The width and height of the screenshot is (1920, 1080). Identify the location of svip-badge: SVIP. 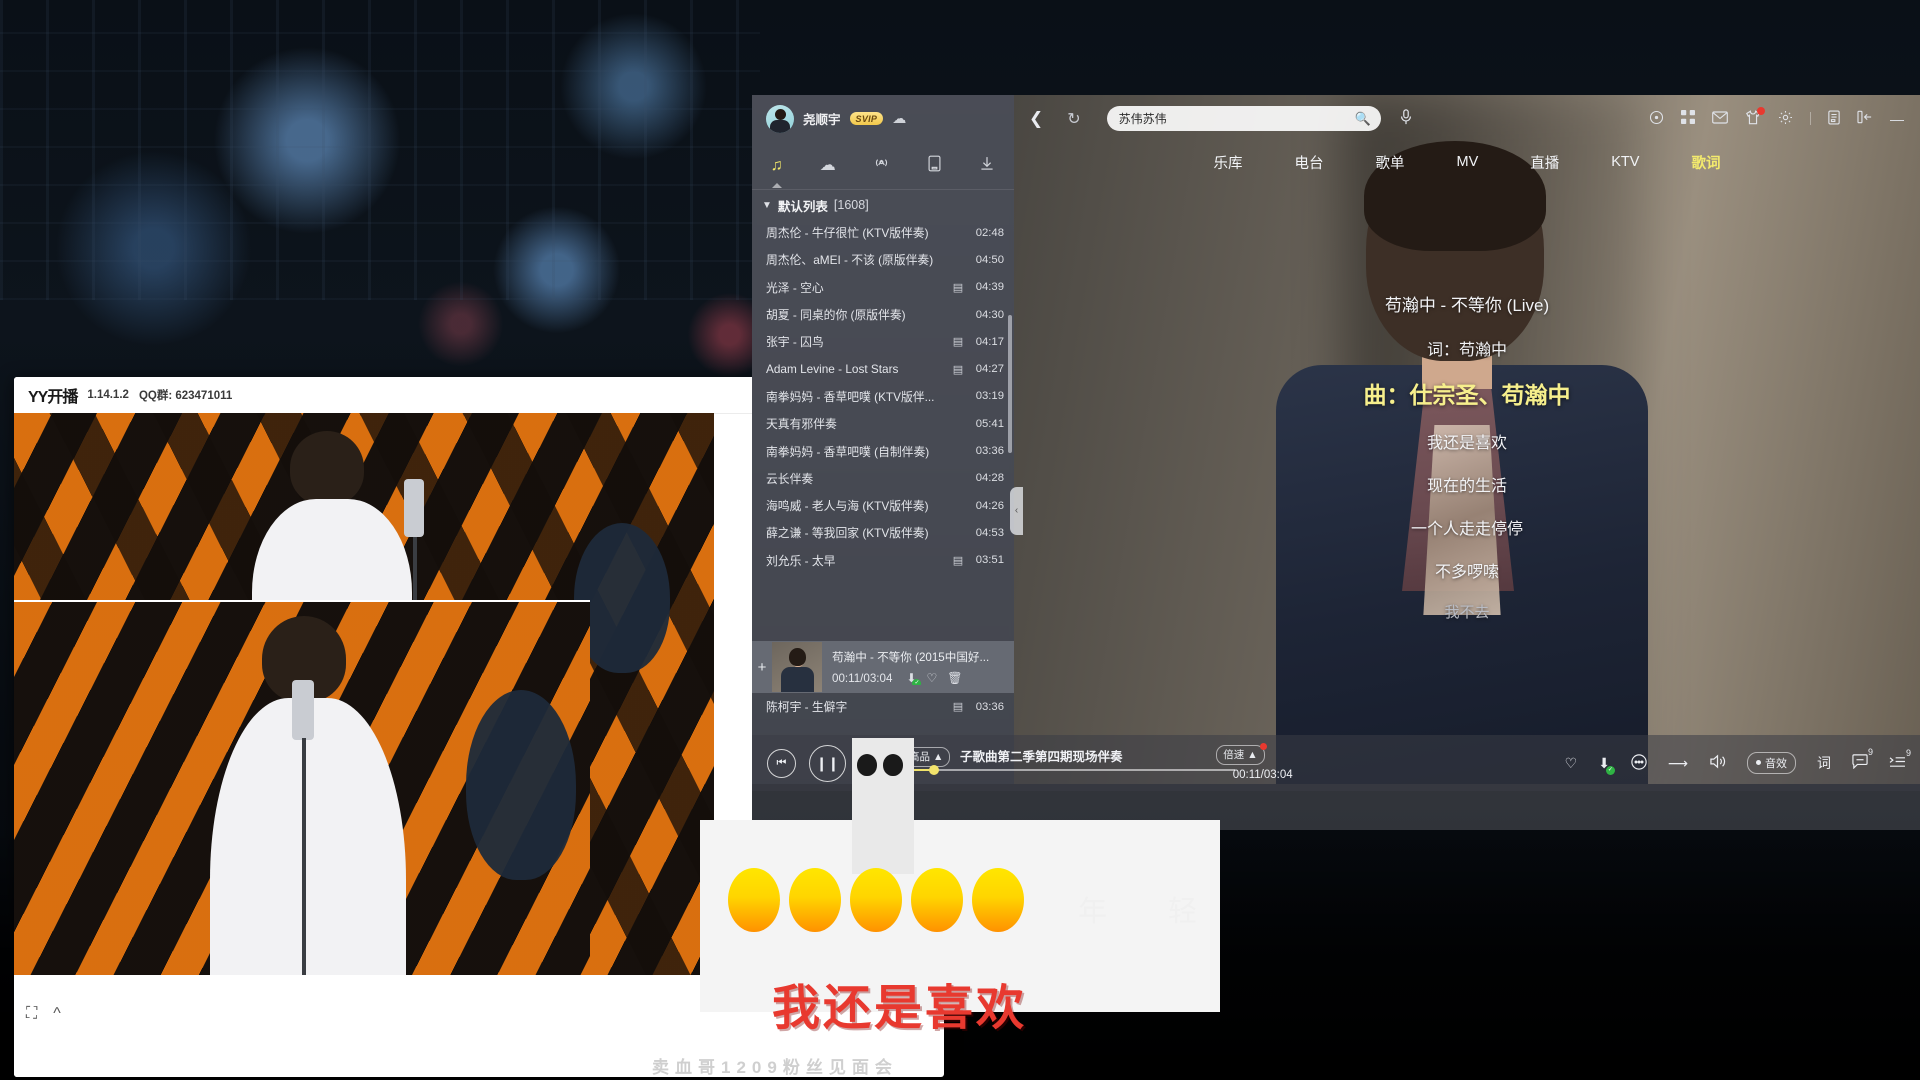
(866, 118).